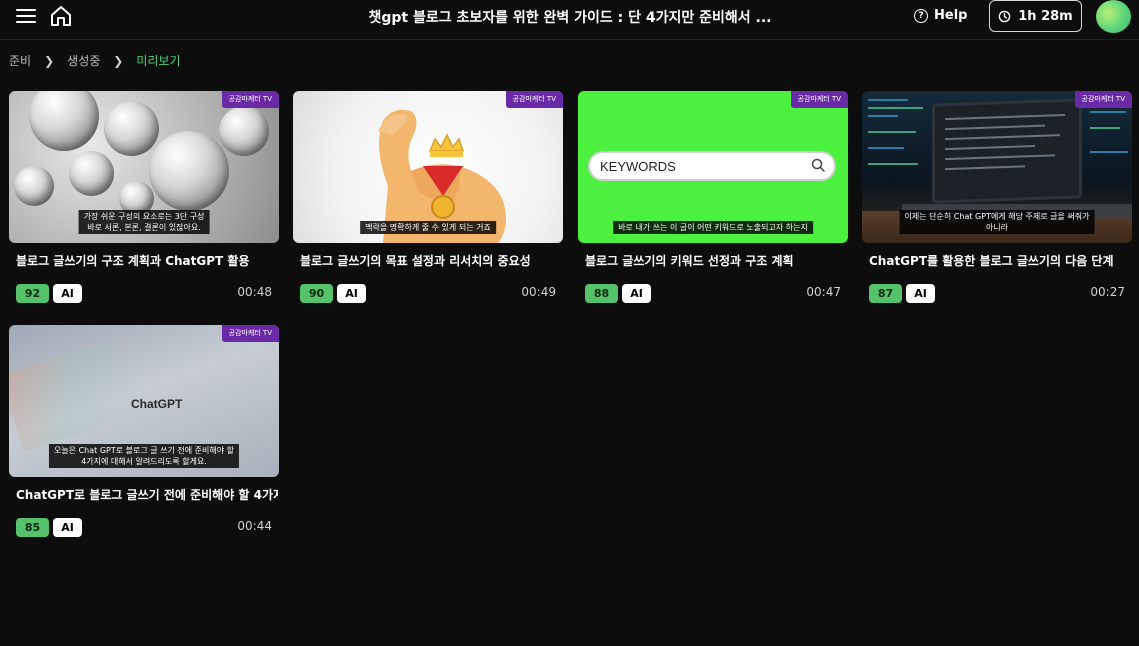  What do you see at coordinates (601, 293) in the screenshot?
I see `score-badge: 88` at bounding box center [601, 293].